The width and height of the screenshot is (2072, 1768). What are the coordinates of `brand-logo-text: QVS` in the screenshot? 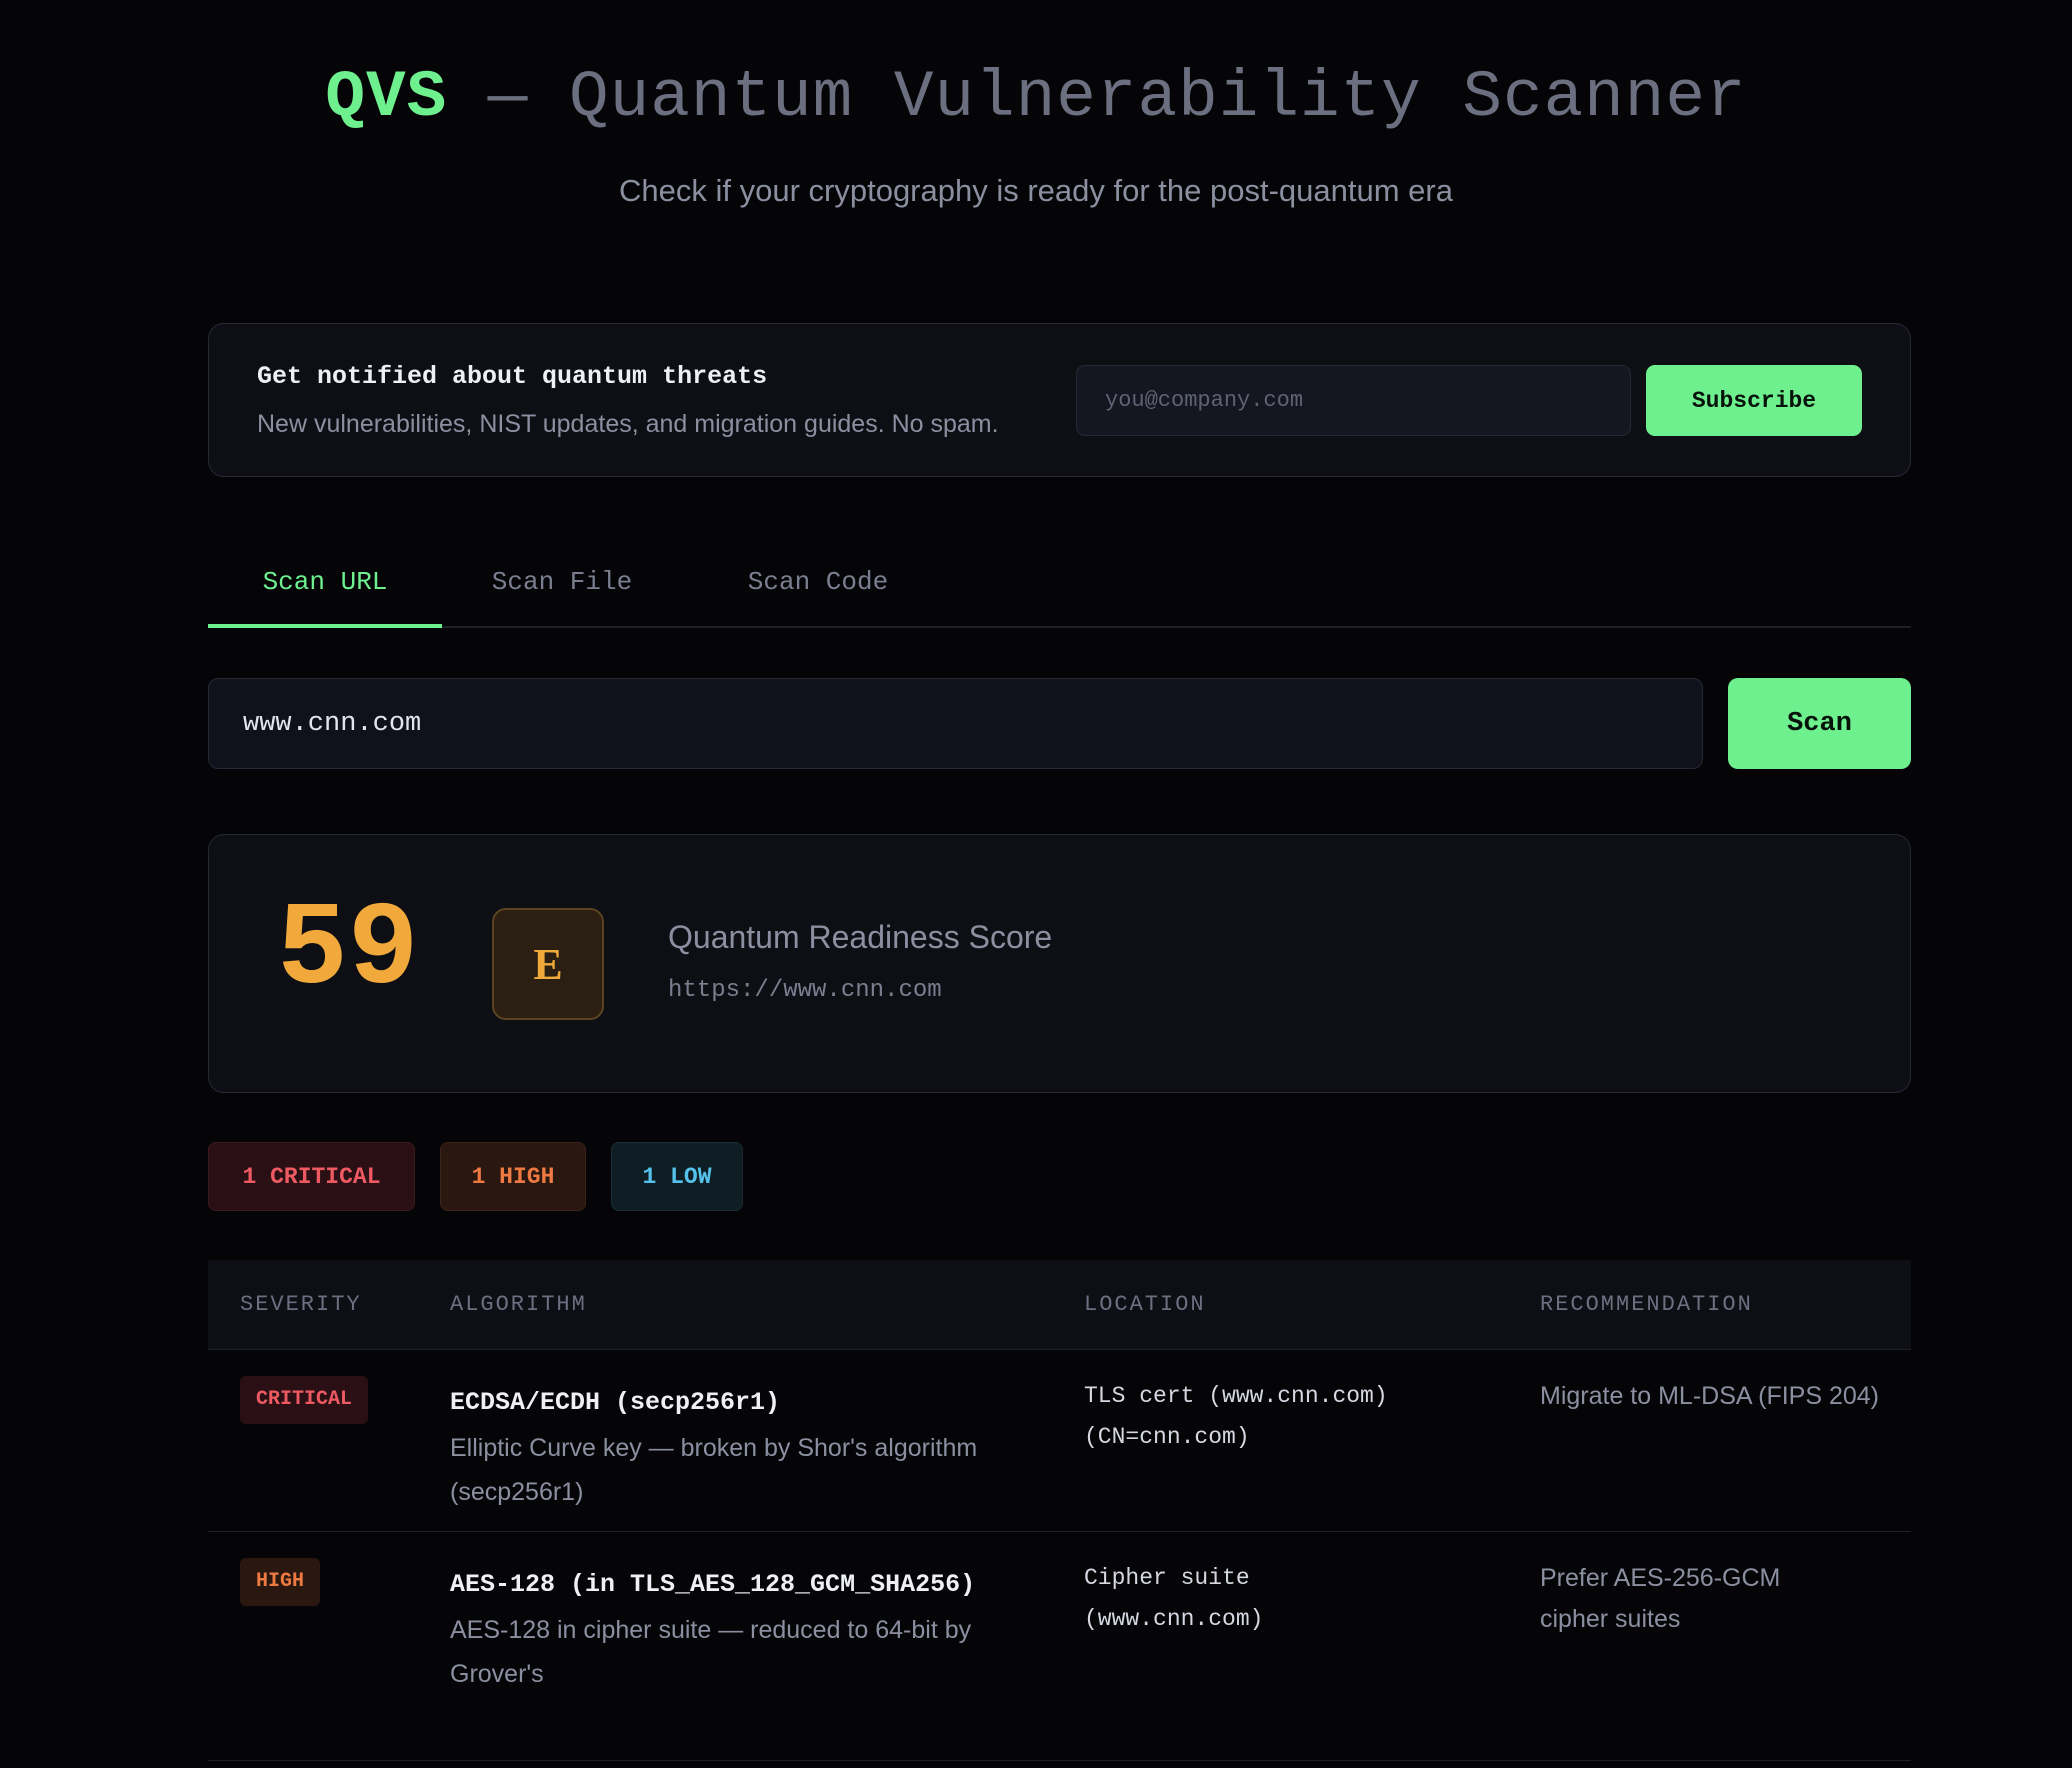 It's located at (386, 97).